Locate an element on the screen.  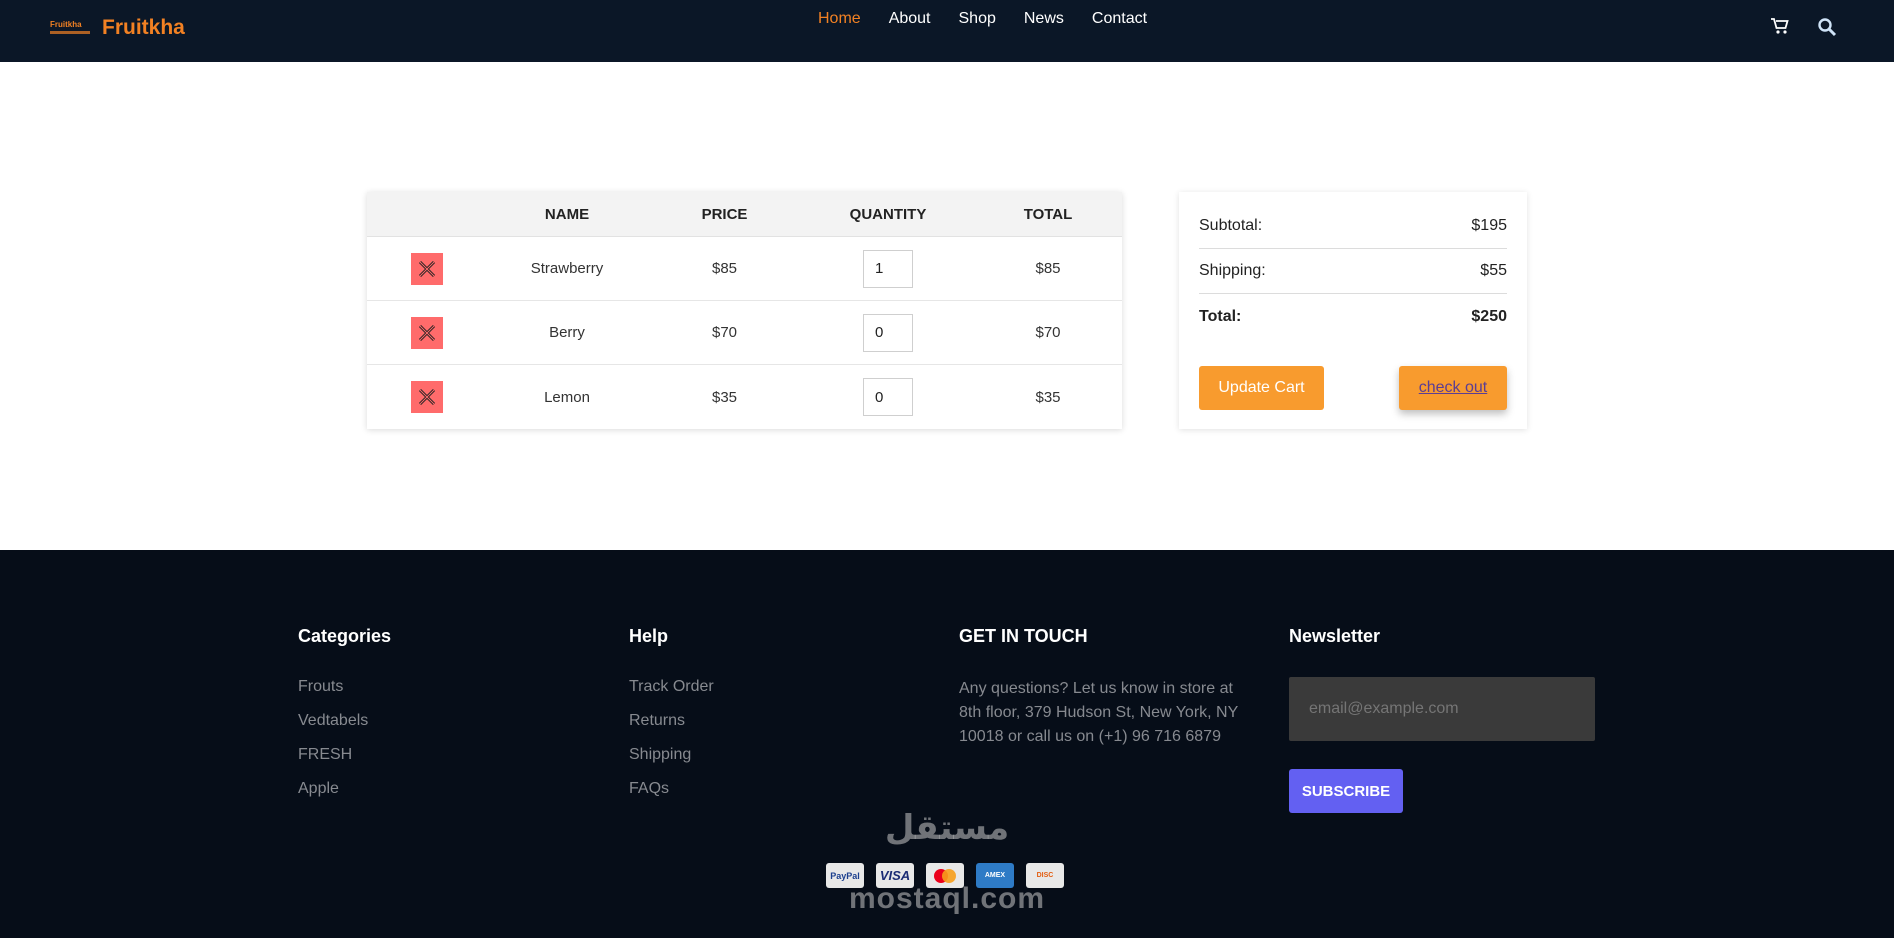
help-link: Shipping is located at coordinates (671, 755).